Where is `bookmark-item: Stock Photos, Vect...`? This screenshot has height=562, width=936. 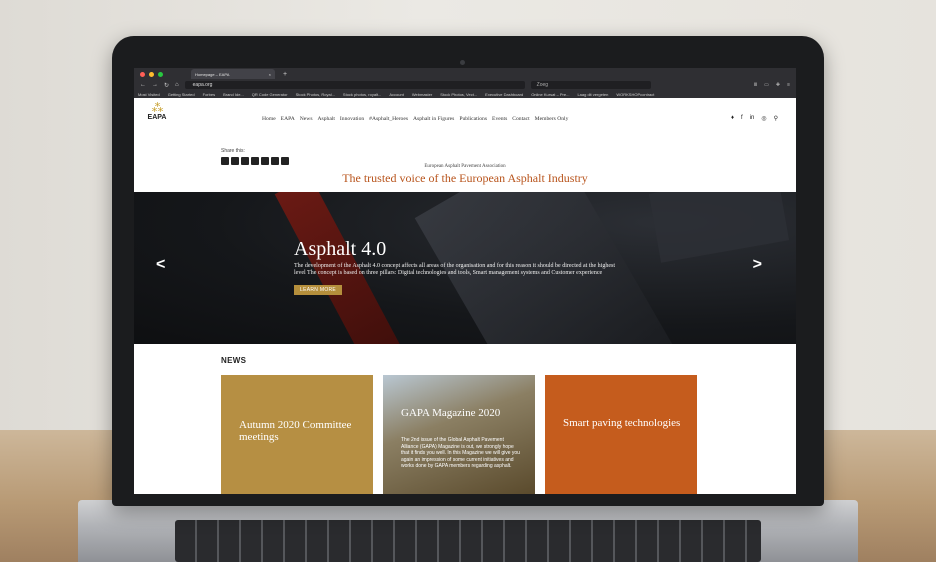
bookmark-item: Stock Photos, Vect... is located at coordinates (458, 94).